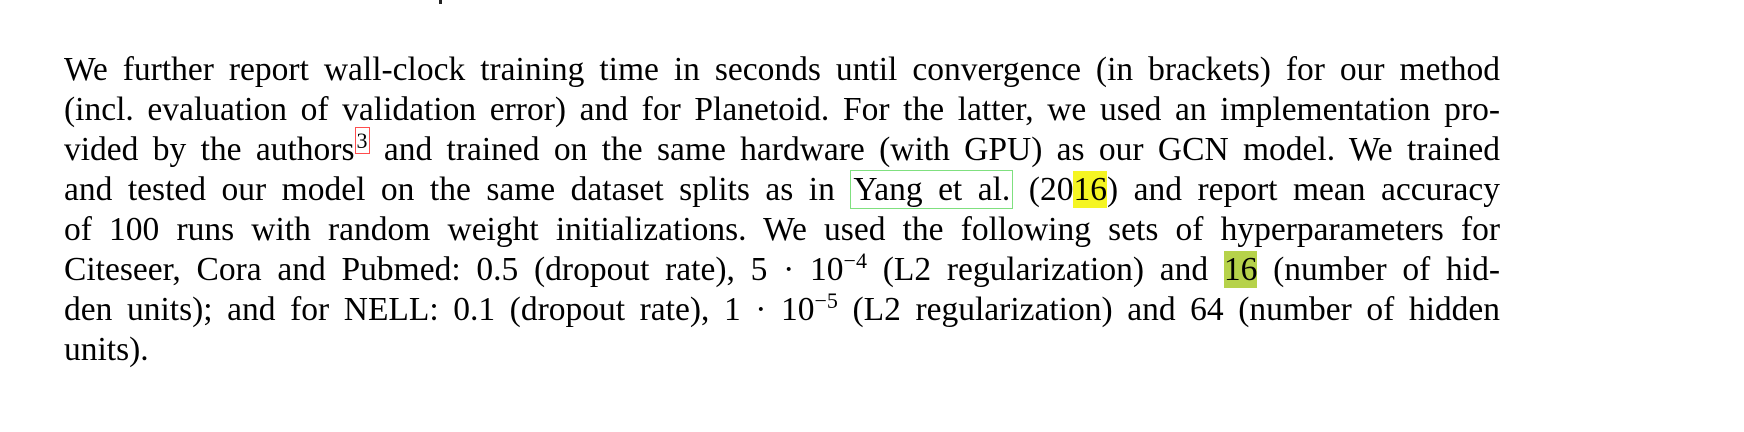 The image size is (1744, 432). Describe the element at coordinates (1090, 189) in the screenshot. I see `year-highlight: 16` at that location.